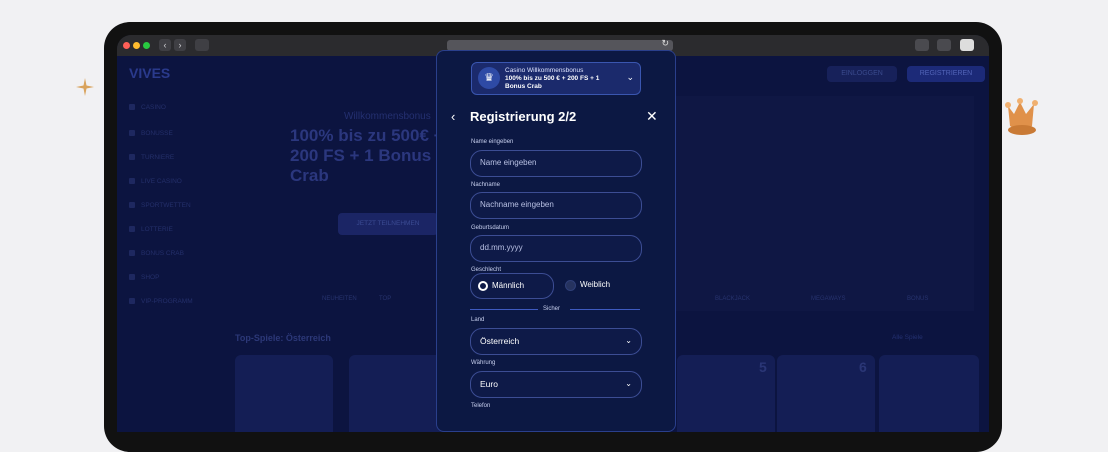 The width and height of the screenshot is (1108, 452). What do you see at coordinates (132, 157) in the screenshot?
I see `trophy-icon` at bounding box center [132, 157].